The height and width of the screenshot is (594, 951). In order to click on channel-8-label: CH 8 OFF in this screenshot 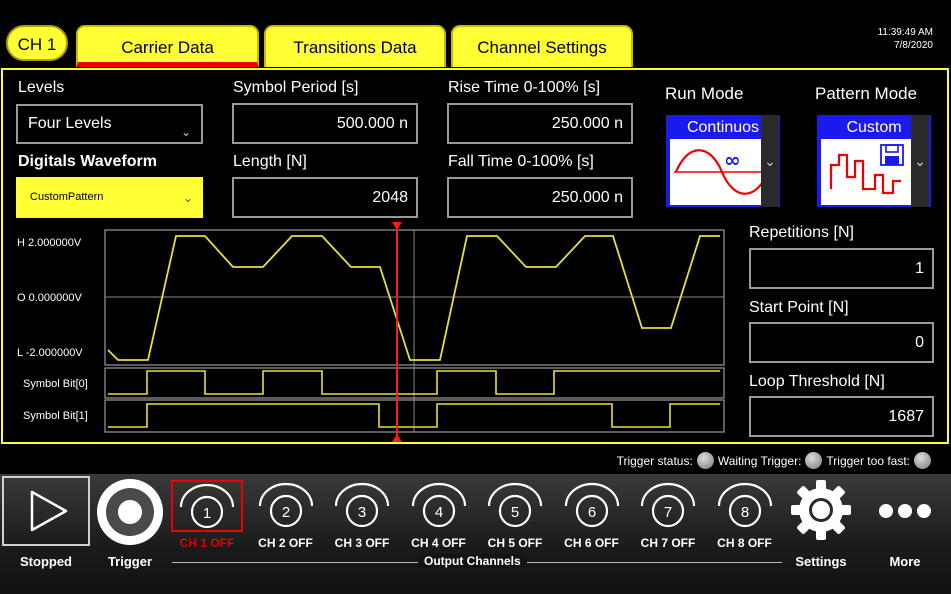, I will do `click(744, 543)`.